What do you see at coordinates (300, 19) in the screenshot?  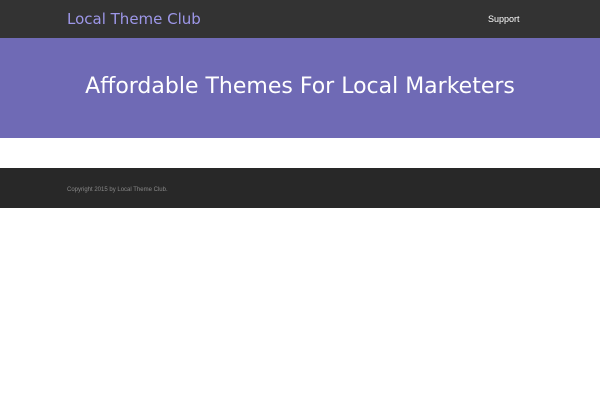 I see `site-header: Local Theme Club Support` at bounding box center [300, 19].